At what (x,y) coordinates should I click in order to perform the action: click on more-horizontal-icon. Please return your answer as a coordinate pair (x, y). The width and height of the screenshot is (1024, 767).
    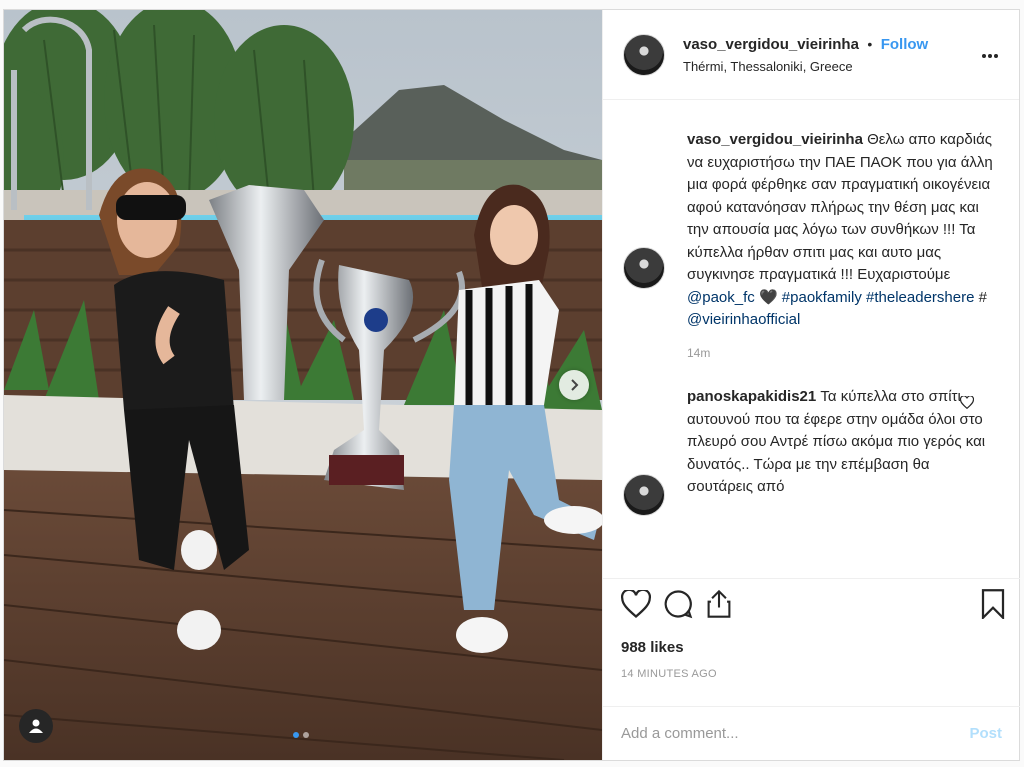
    Looking at the image, I should click on (990, 56).